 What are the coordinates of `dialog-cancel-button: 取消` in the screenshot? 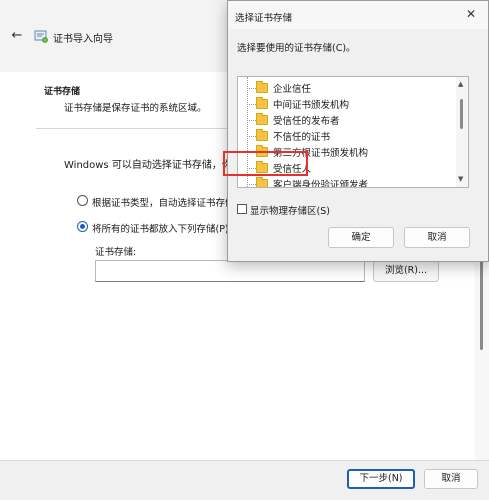 It's located at (437, 237).